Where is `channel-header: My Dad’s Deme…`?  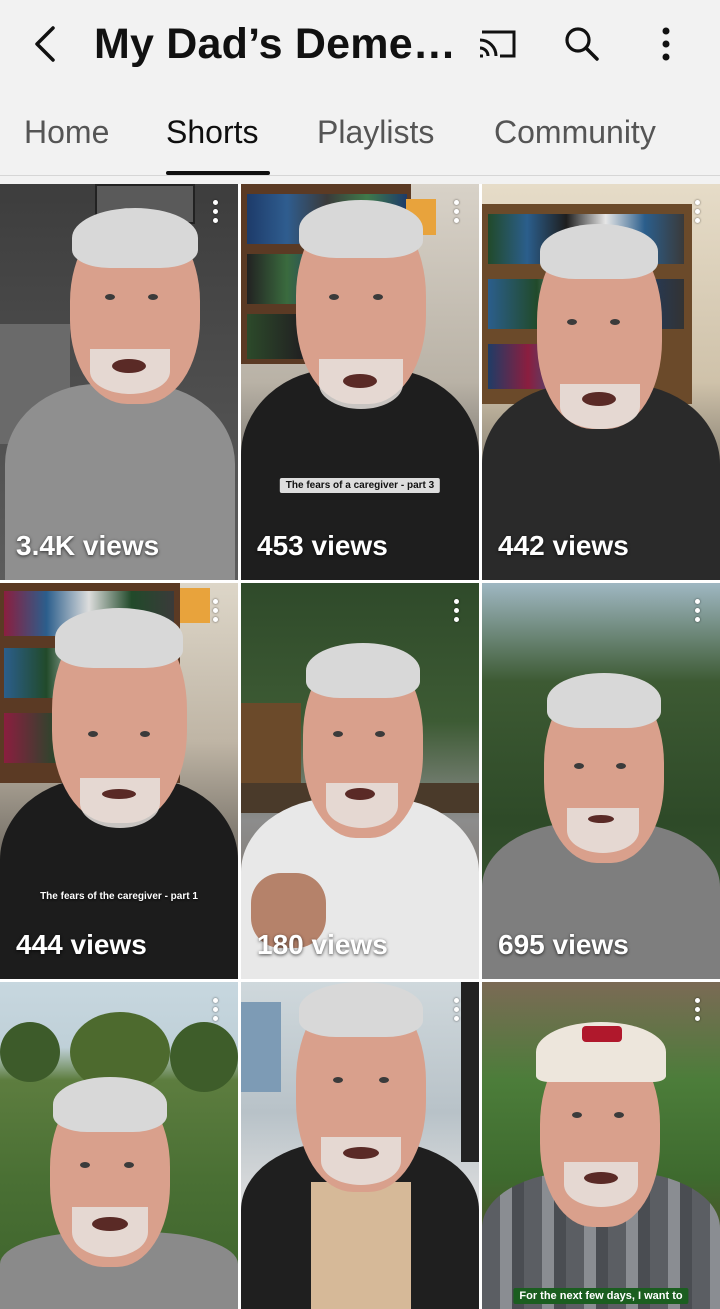
channel-header: My Dad’s Deme… is located at coordinates (360, 44).